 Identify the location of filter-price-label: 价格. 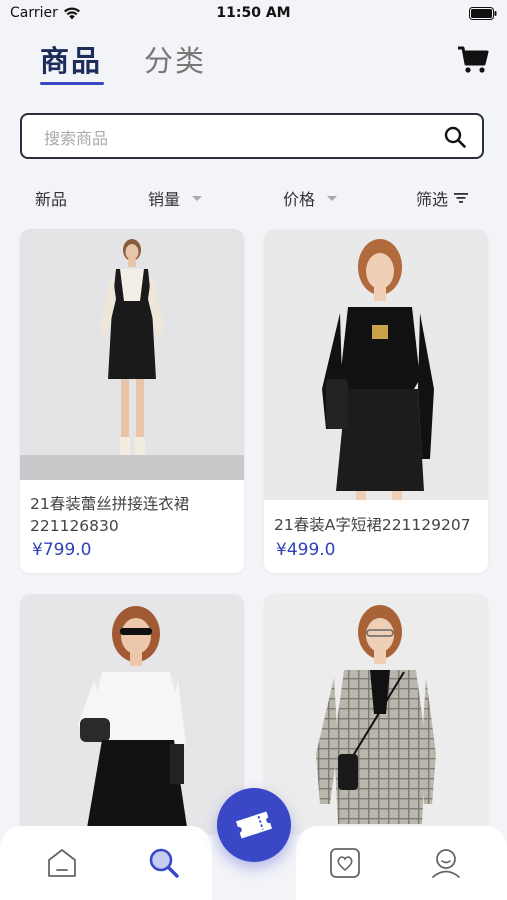
(299, 199).